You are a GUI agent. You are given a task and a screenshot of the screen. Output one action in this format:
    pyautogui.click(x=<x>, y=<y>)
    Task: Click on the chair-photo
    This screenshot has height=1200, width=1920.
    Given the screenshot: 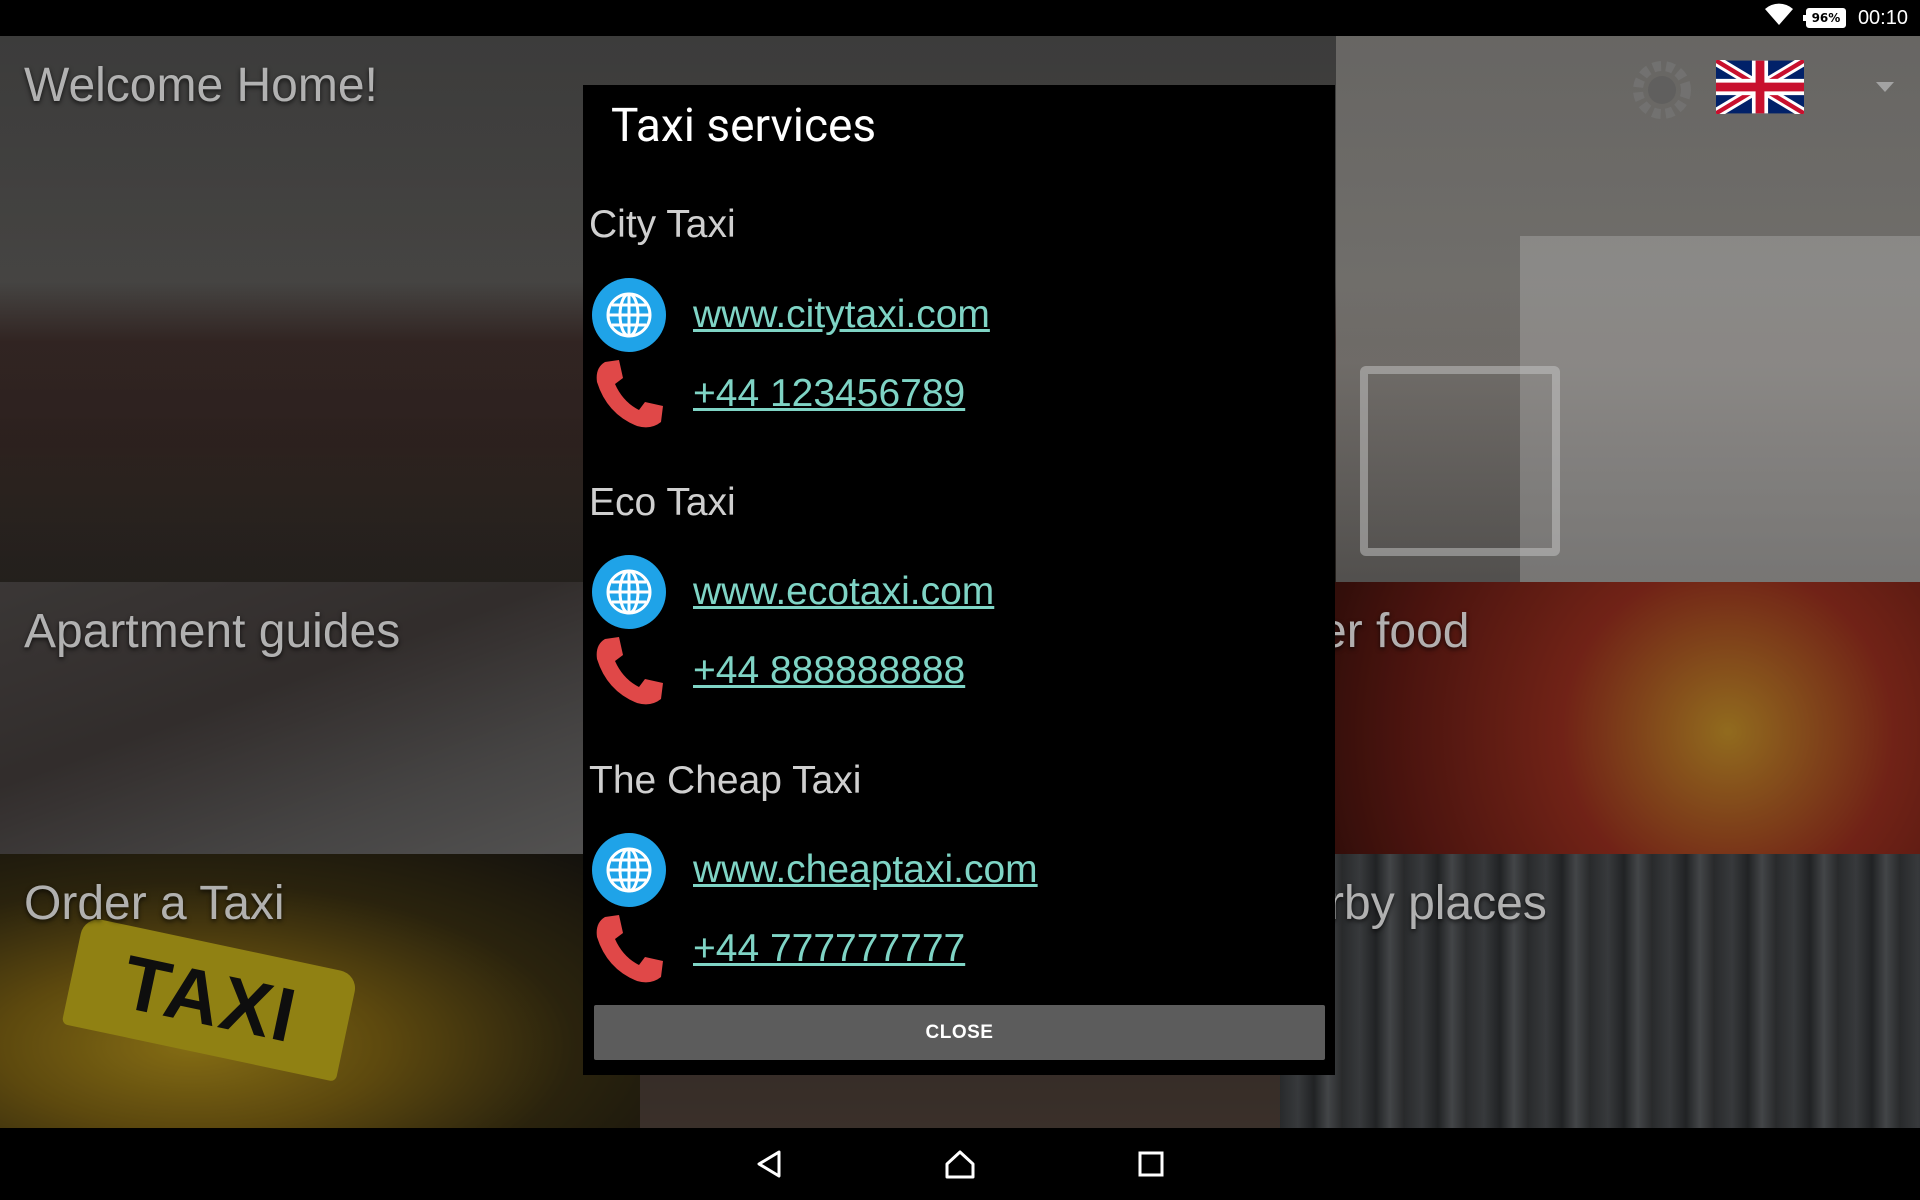 What is the action you would take?
    pyautogui.click(x=1460, y=461)
    